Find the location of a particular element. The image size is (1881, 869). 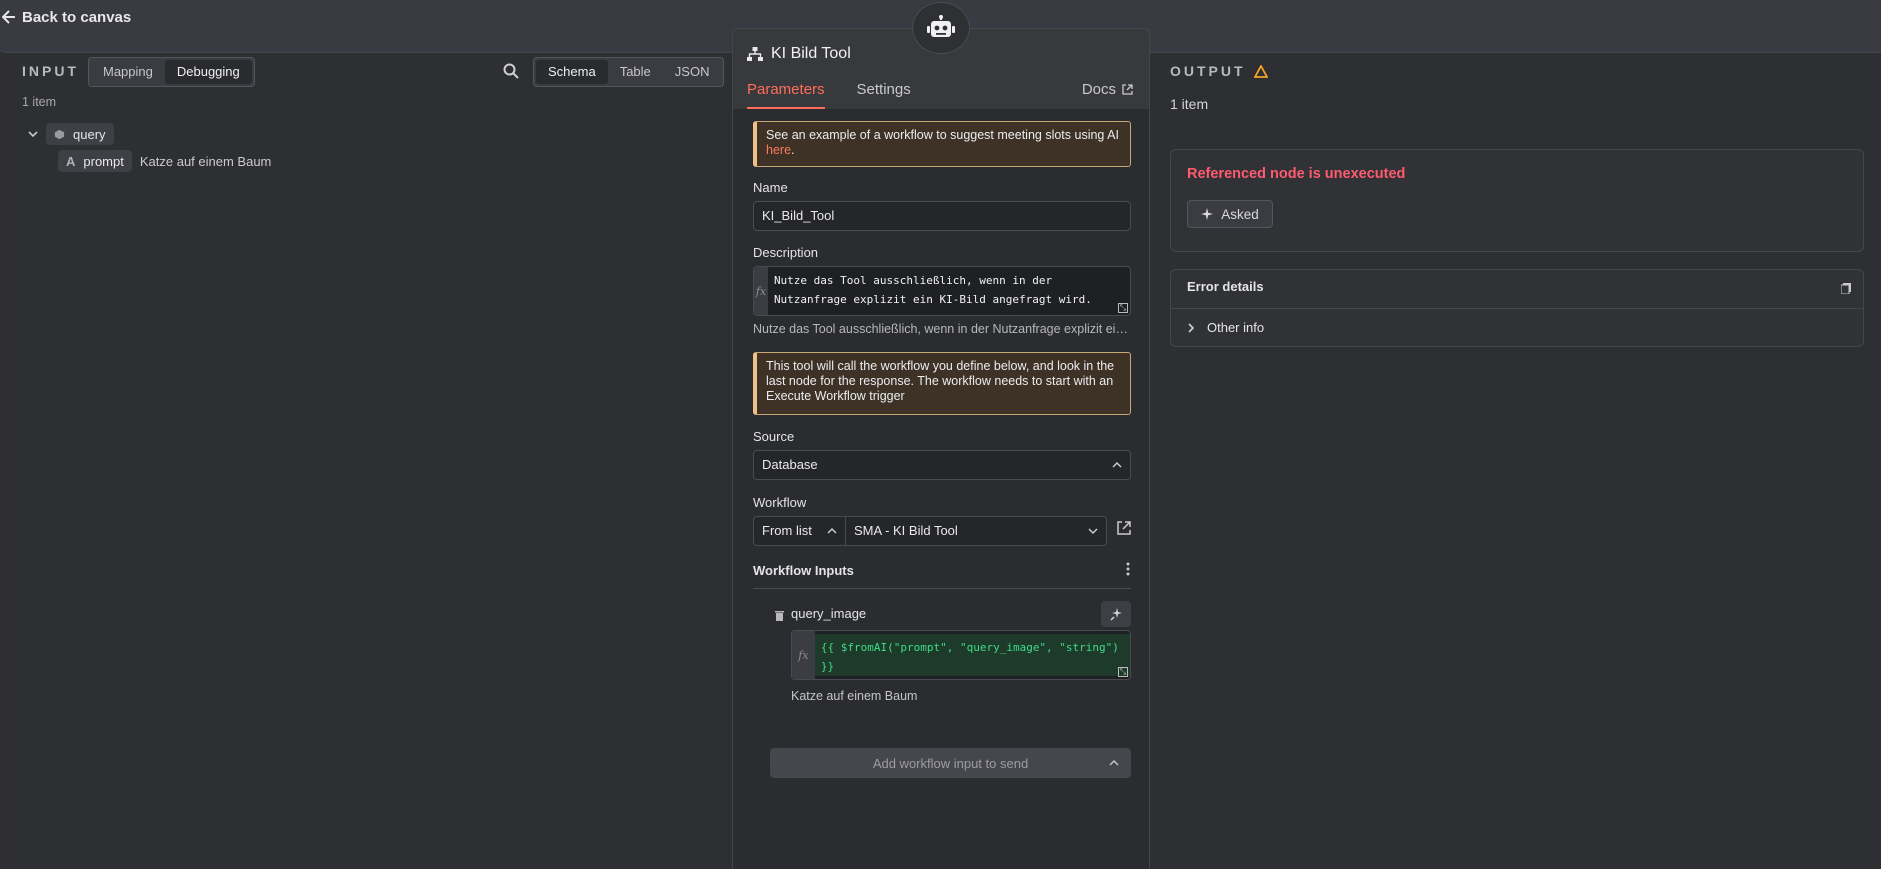

output-panel-header: OUTPUT is located at coordinates (1219, 71).